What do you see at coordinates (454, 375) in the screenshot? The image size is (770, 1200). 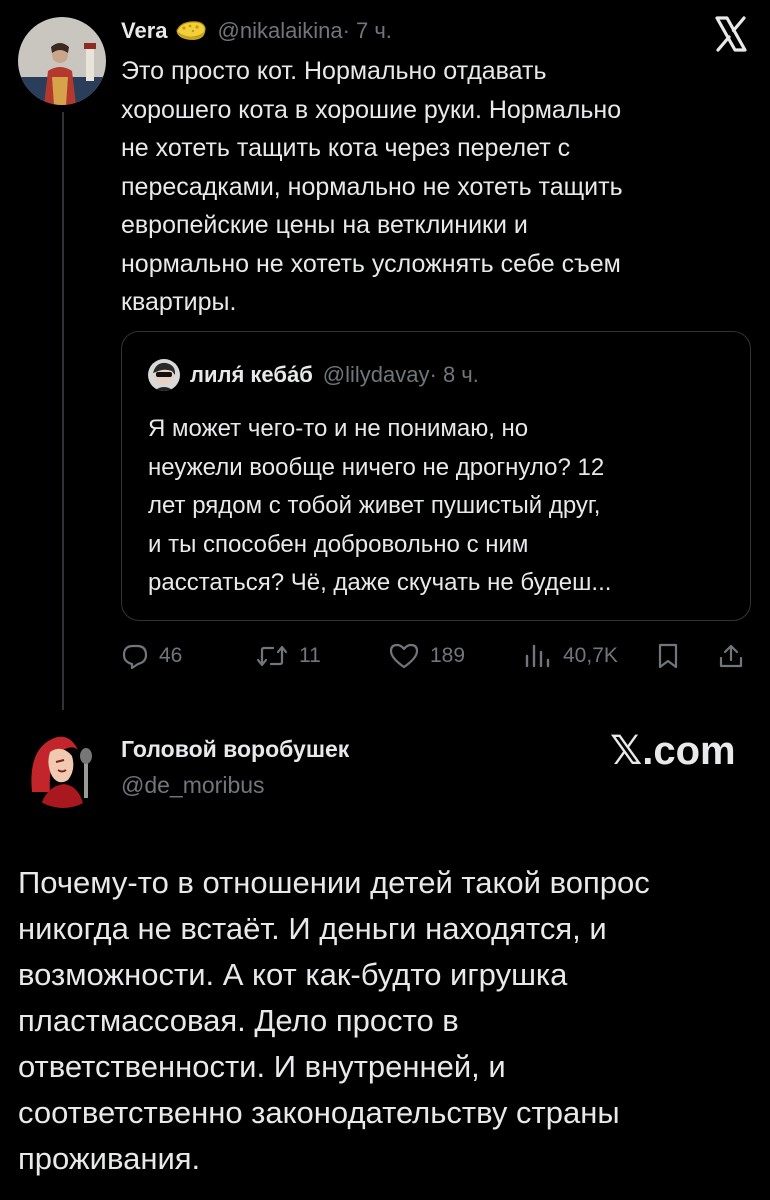 I see `quoted-tweet-time: · 8 ч.` at bounding box center [454, 375].